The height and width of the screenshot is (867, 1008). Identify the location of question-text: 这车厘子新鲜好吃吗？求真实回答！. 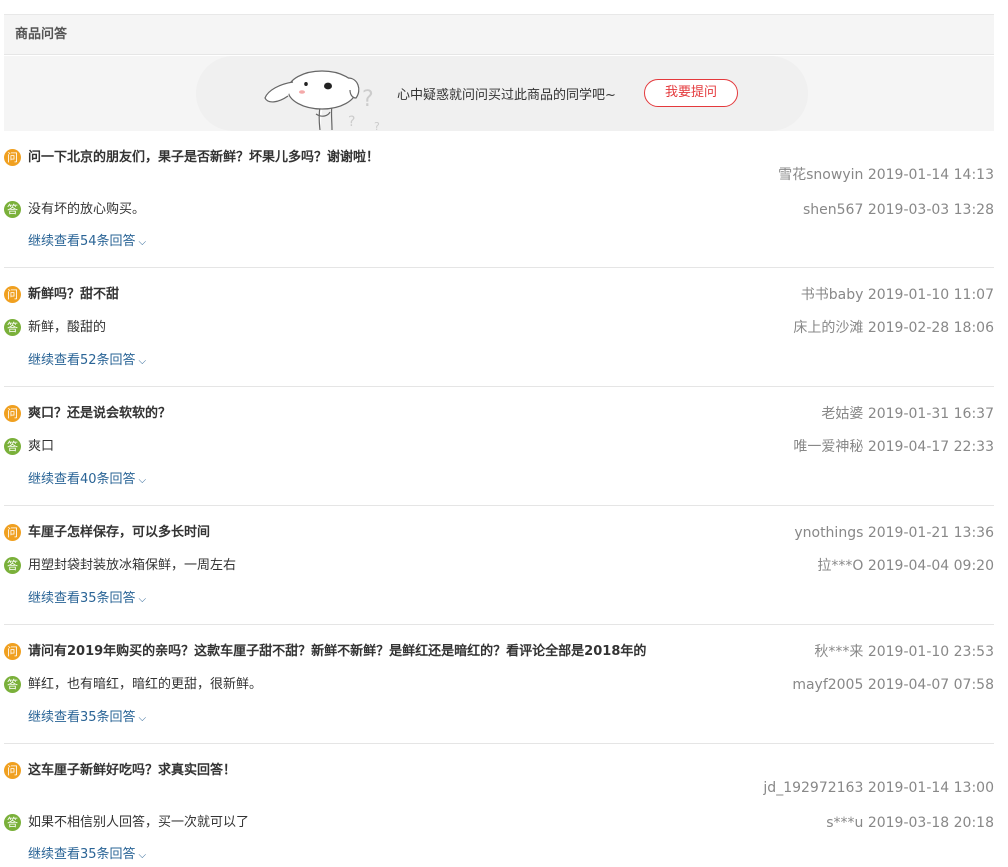
(132, 771).